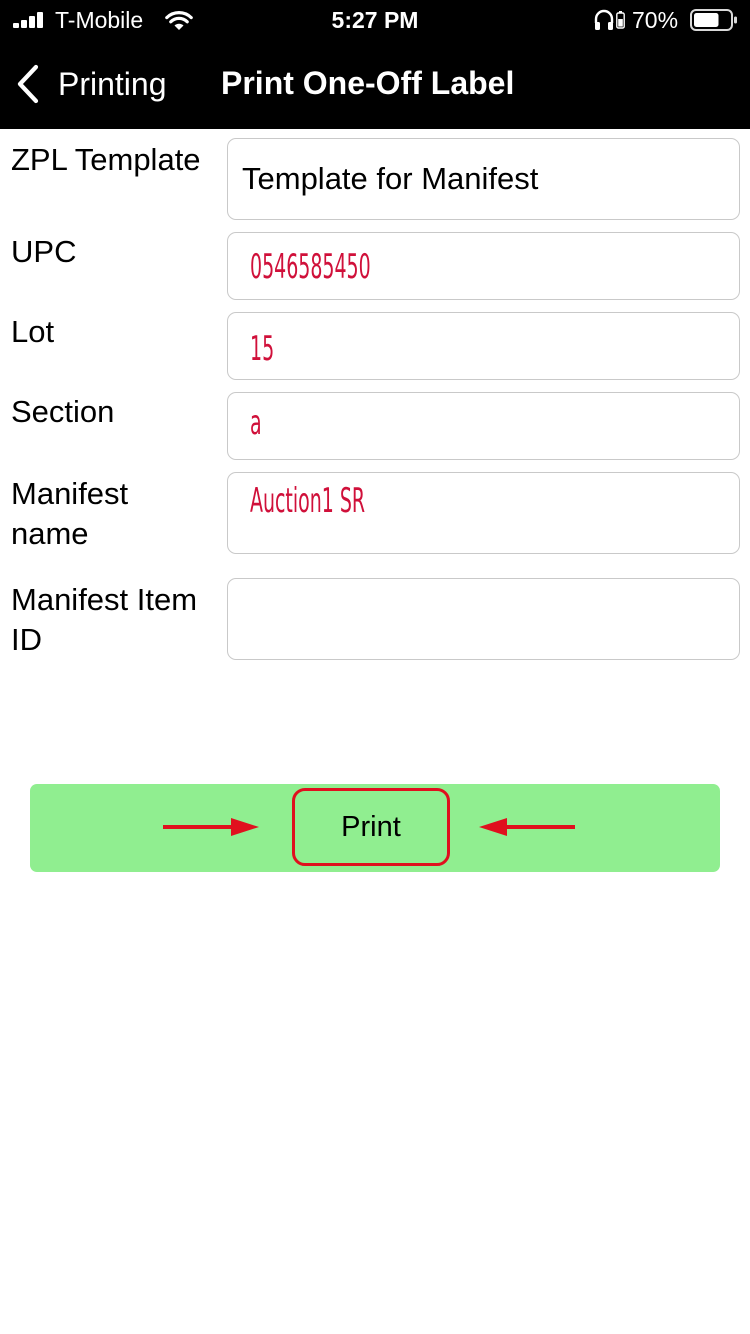 This screenshot has width=750, height=1334. I want to click on status-bar: T-Mobile 5:27 PM 70%, so click(375, 20).